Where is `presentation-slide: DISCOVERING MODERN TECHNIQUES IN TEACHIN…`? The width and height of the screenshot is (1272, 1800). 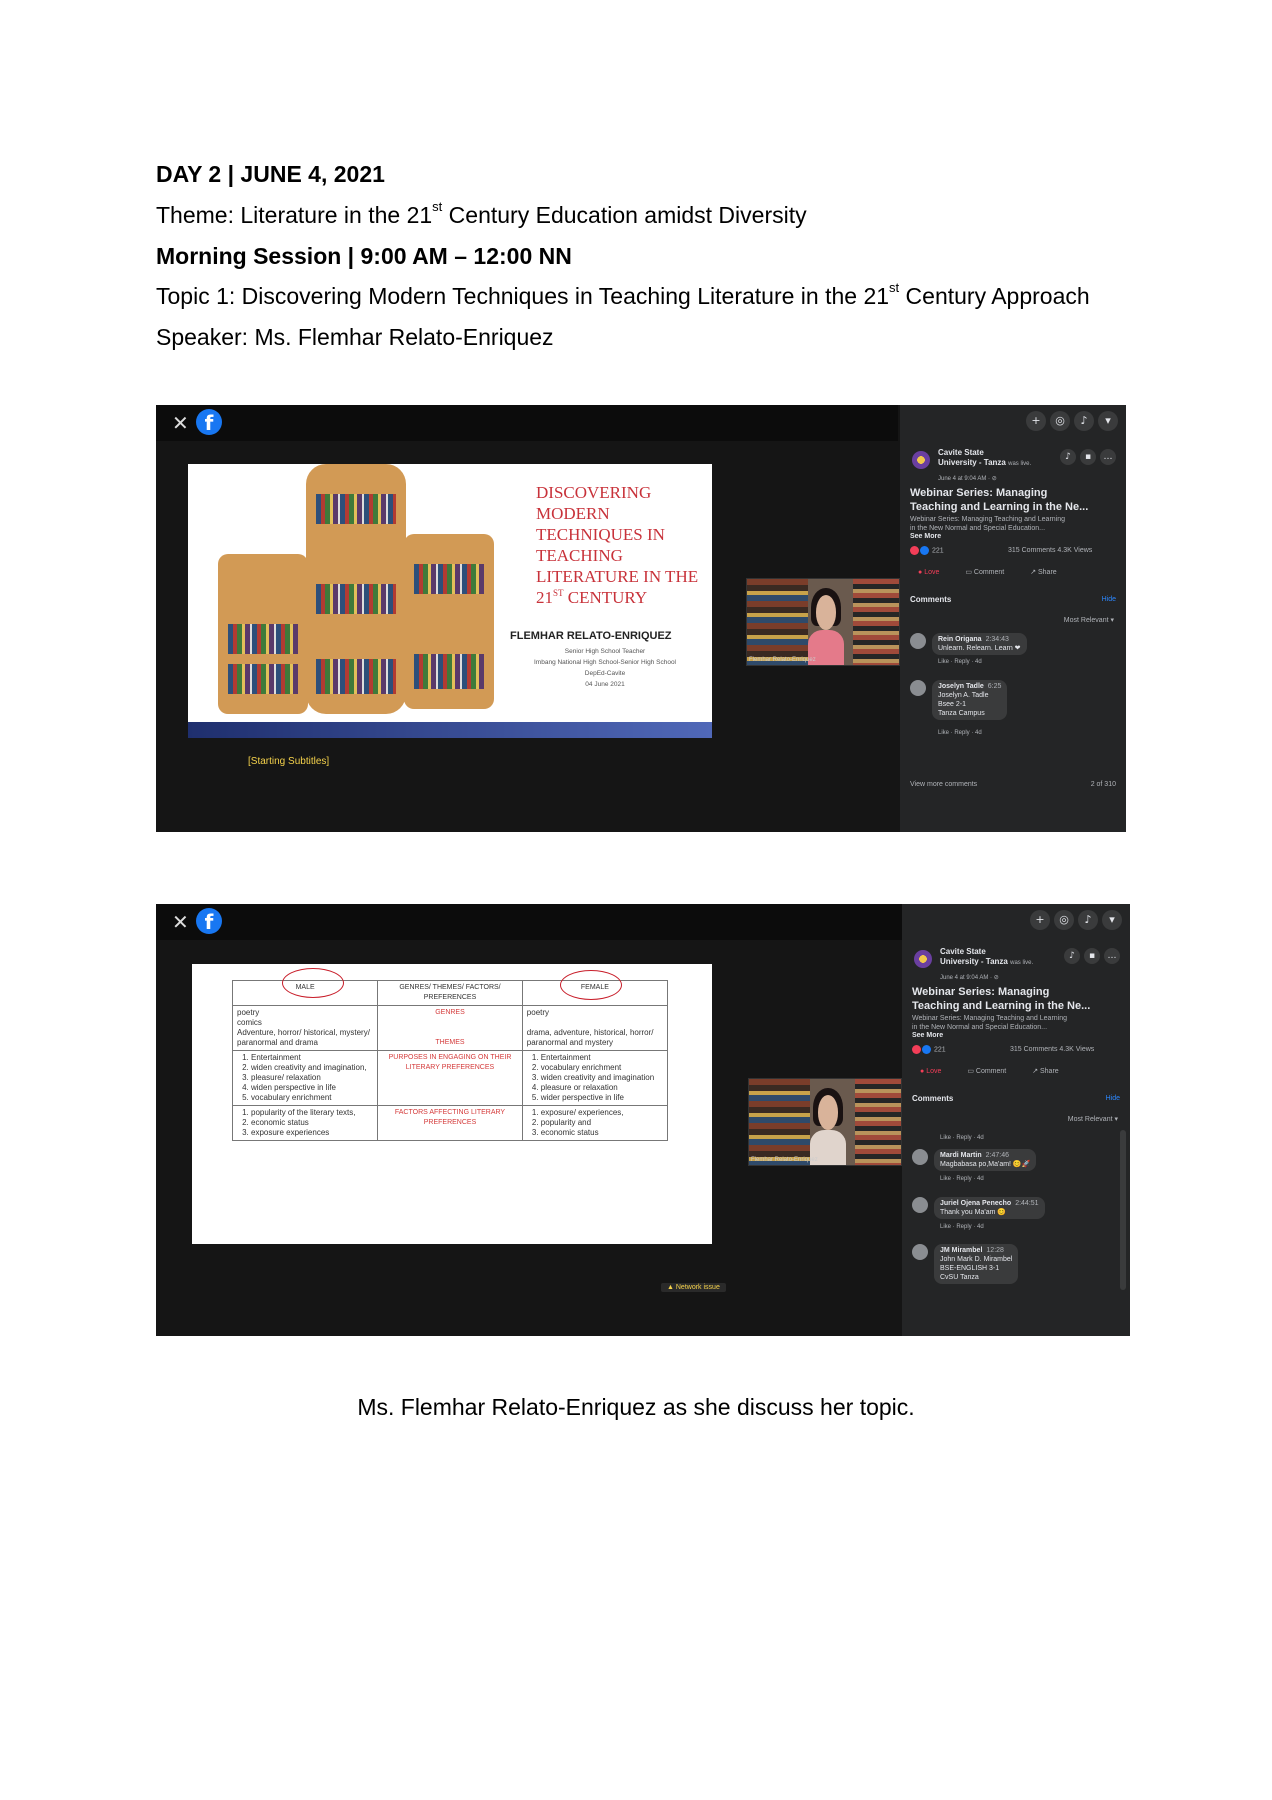 presentation-slide: DISCOVERING MODERN TECHNIQUES IN TEACHIN… is located at coordinates (450, 601).